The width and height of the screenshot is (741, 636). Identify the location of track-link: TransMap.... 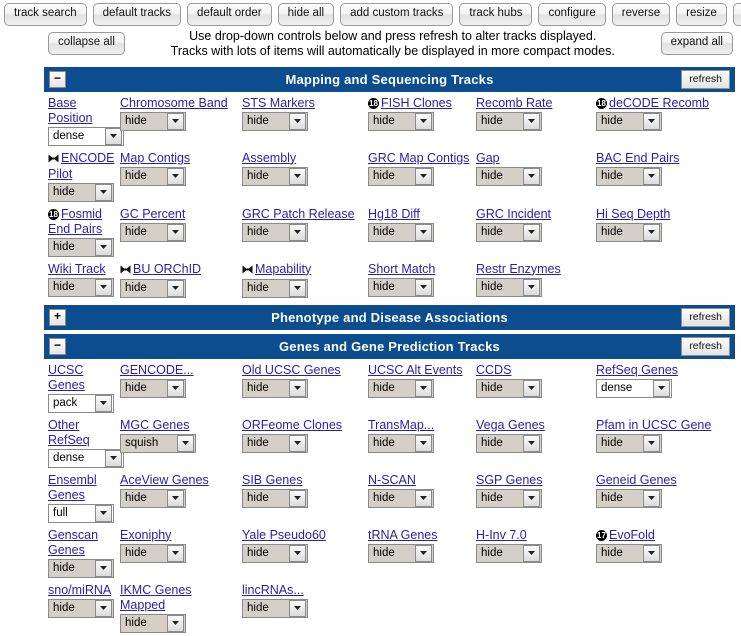
(420, 425).